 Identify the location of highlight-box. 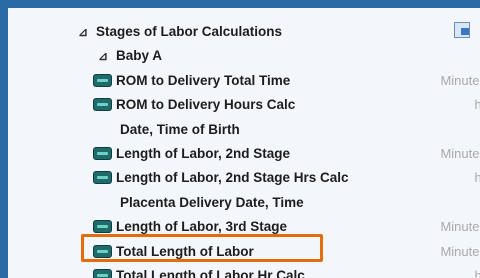
(202, 248).